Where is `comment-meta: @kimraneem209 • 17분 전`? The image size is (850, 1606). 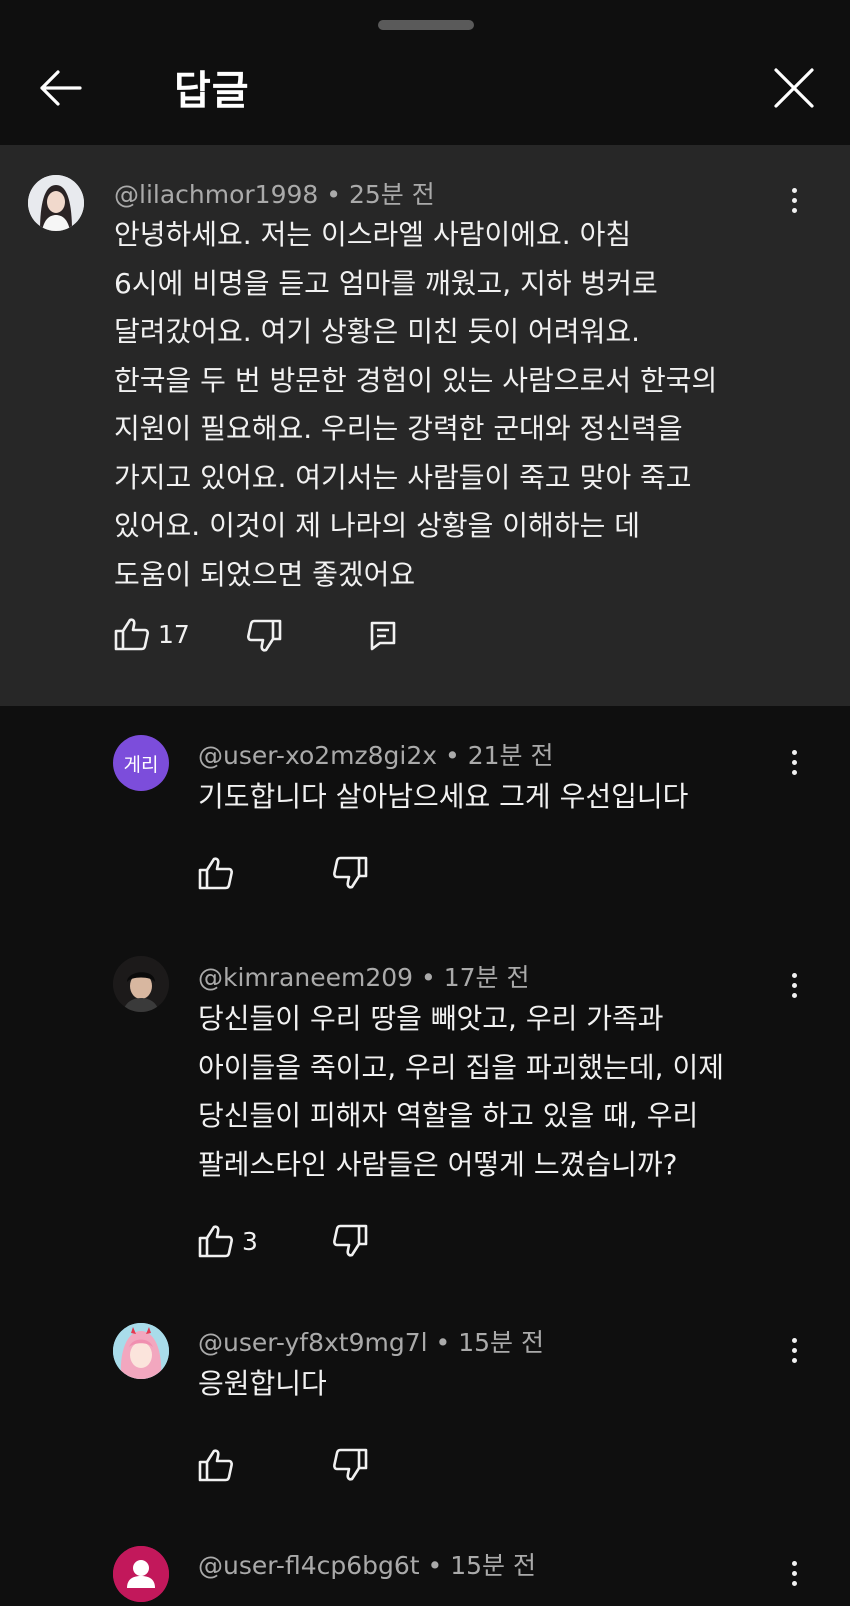
comment-meta: @kimraneem209 • 17분 전 is located at coordinates (363, 976).